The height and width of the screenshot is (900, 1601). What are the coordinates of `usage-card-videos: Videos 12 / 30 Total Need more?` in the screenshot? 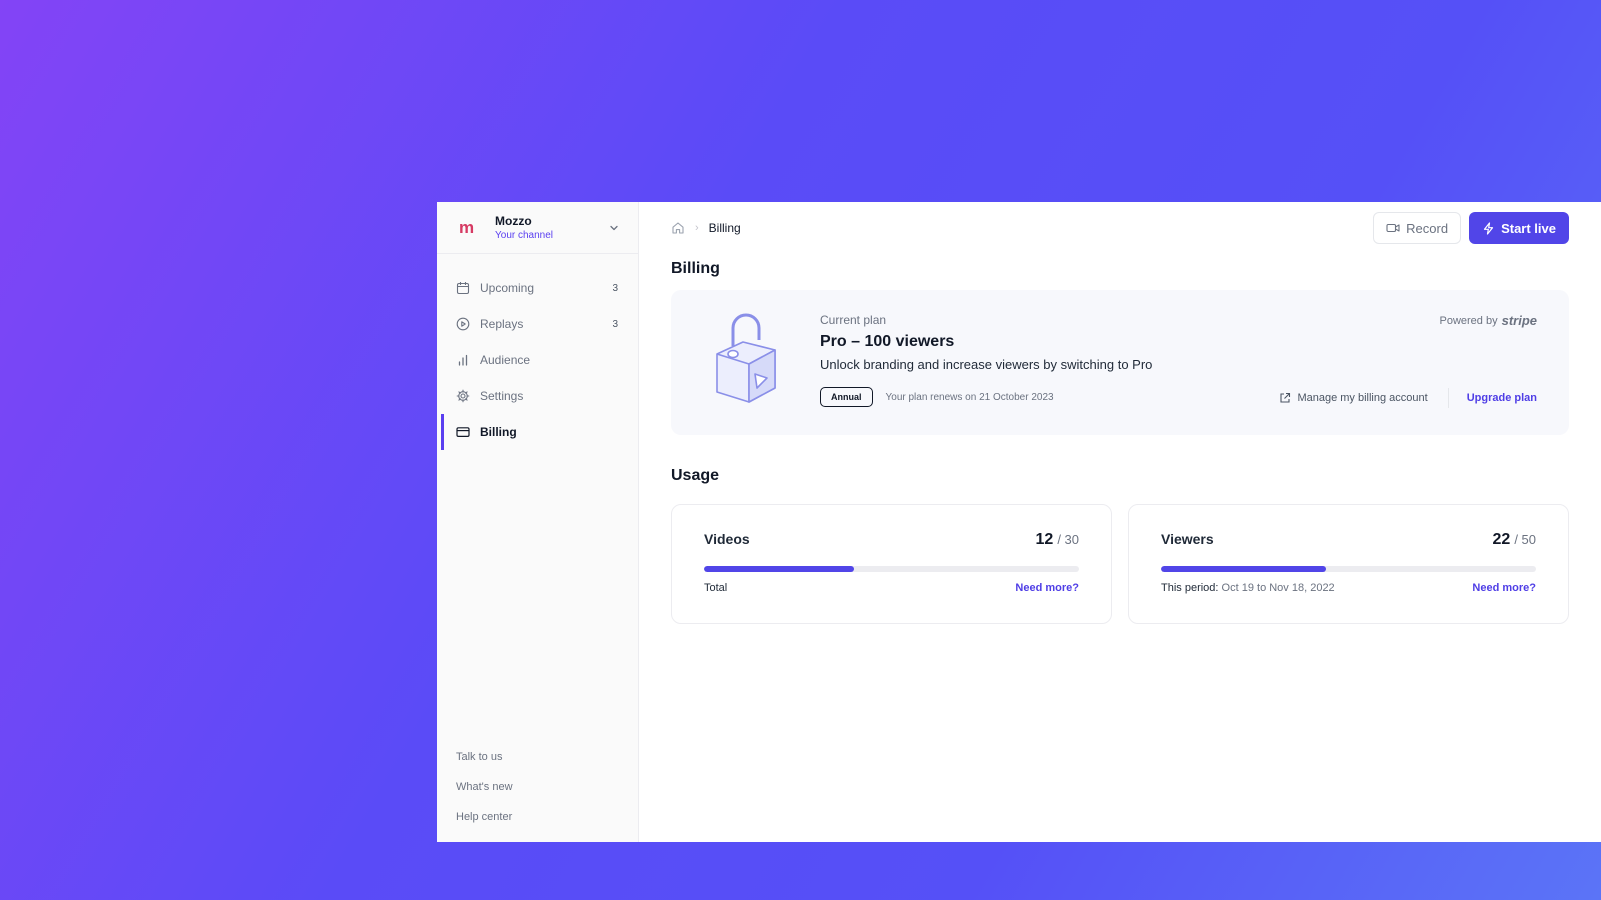 It's located at (891, 564).